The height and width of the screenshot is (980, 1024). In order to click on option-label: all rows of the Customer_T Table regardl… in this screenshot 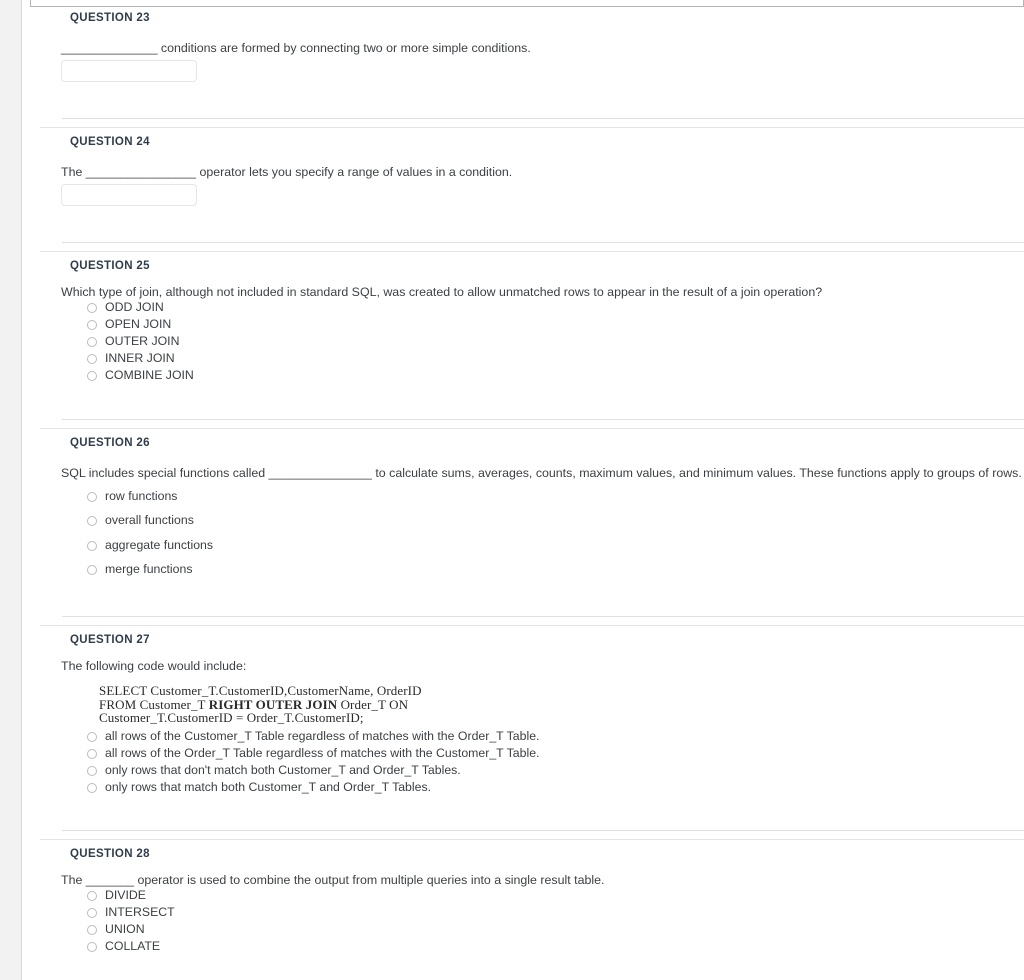, I will do `click(322, 736)`.